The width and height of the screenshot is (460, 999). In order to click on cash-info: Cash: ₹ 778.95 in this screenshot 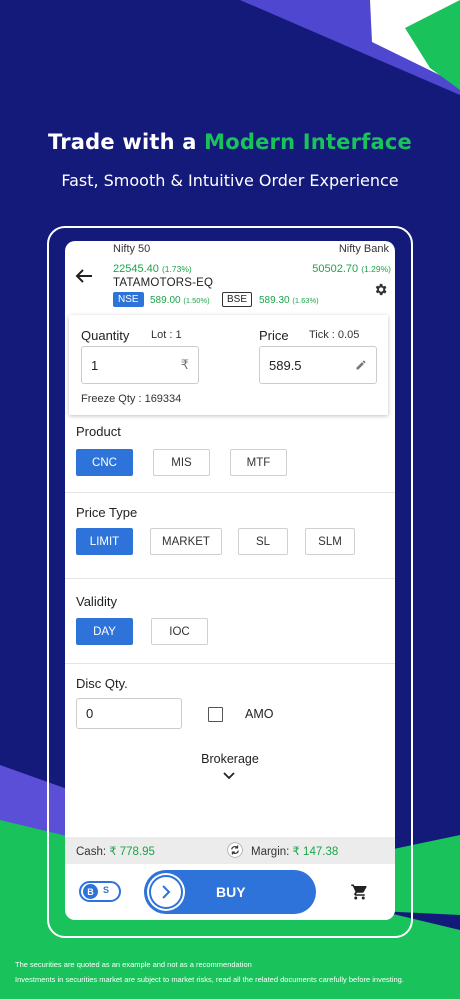, I will do `click(115, 852)`.